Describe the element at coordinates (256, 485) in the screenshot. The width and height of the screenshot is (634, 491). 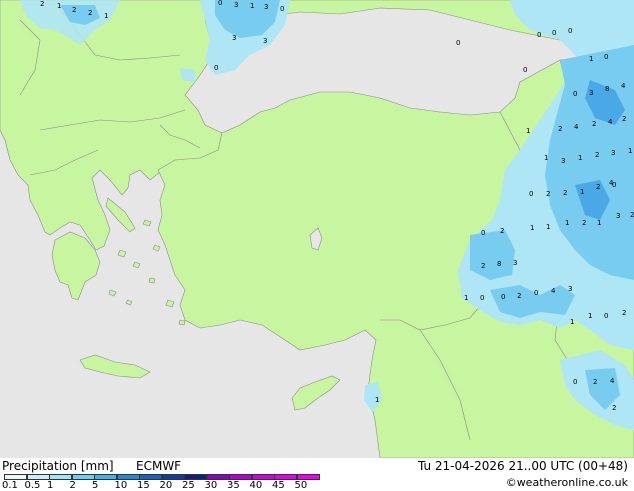
I see `legend-tick-label: 40` at that location.